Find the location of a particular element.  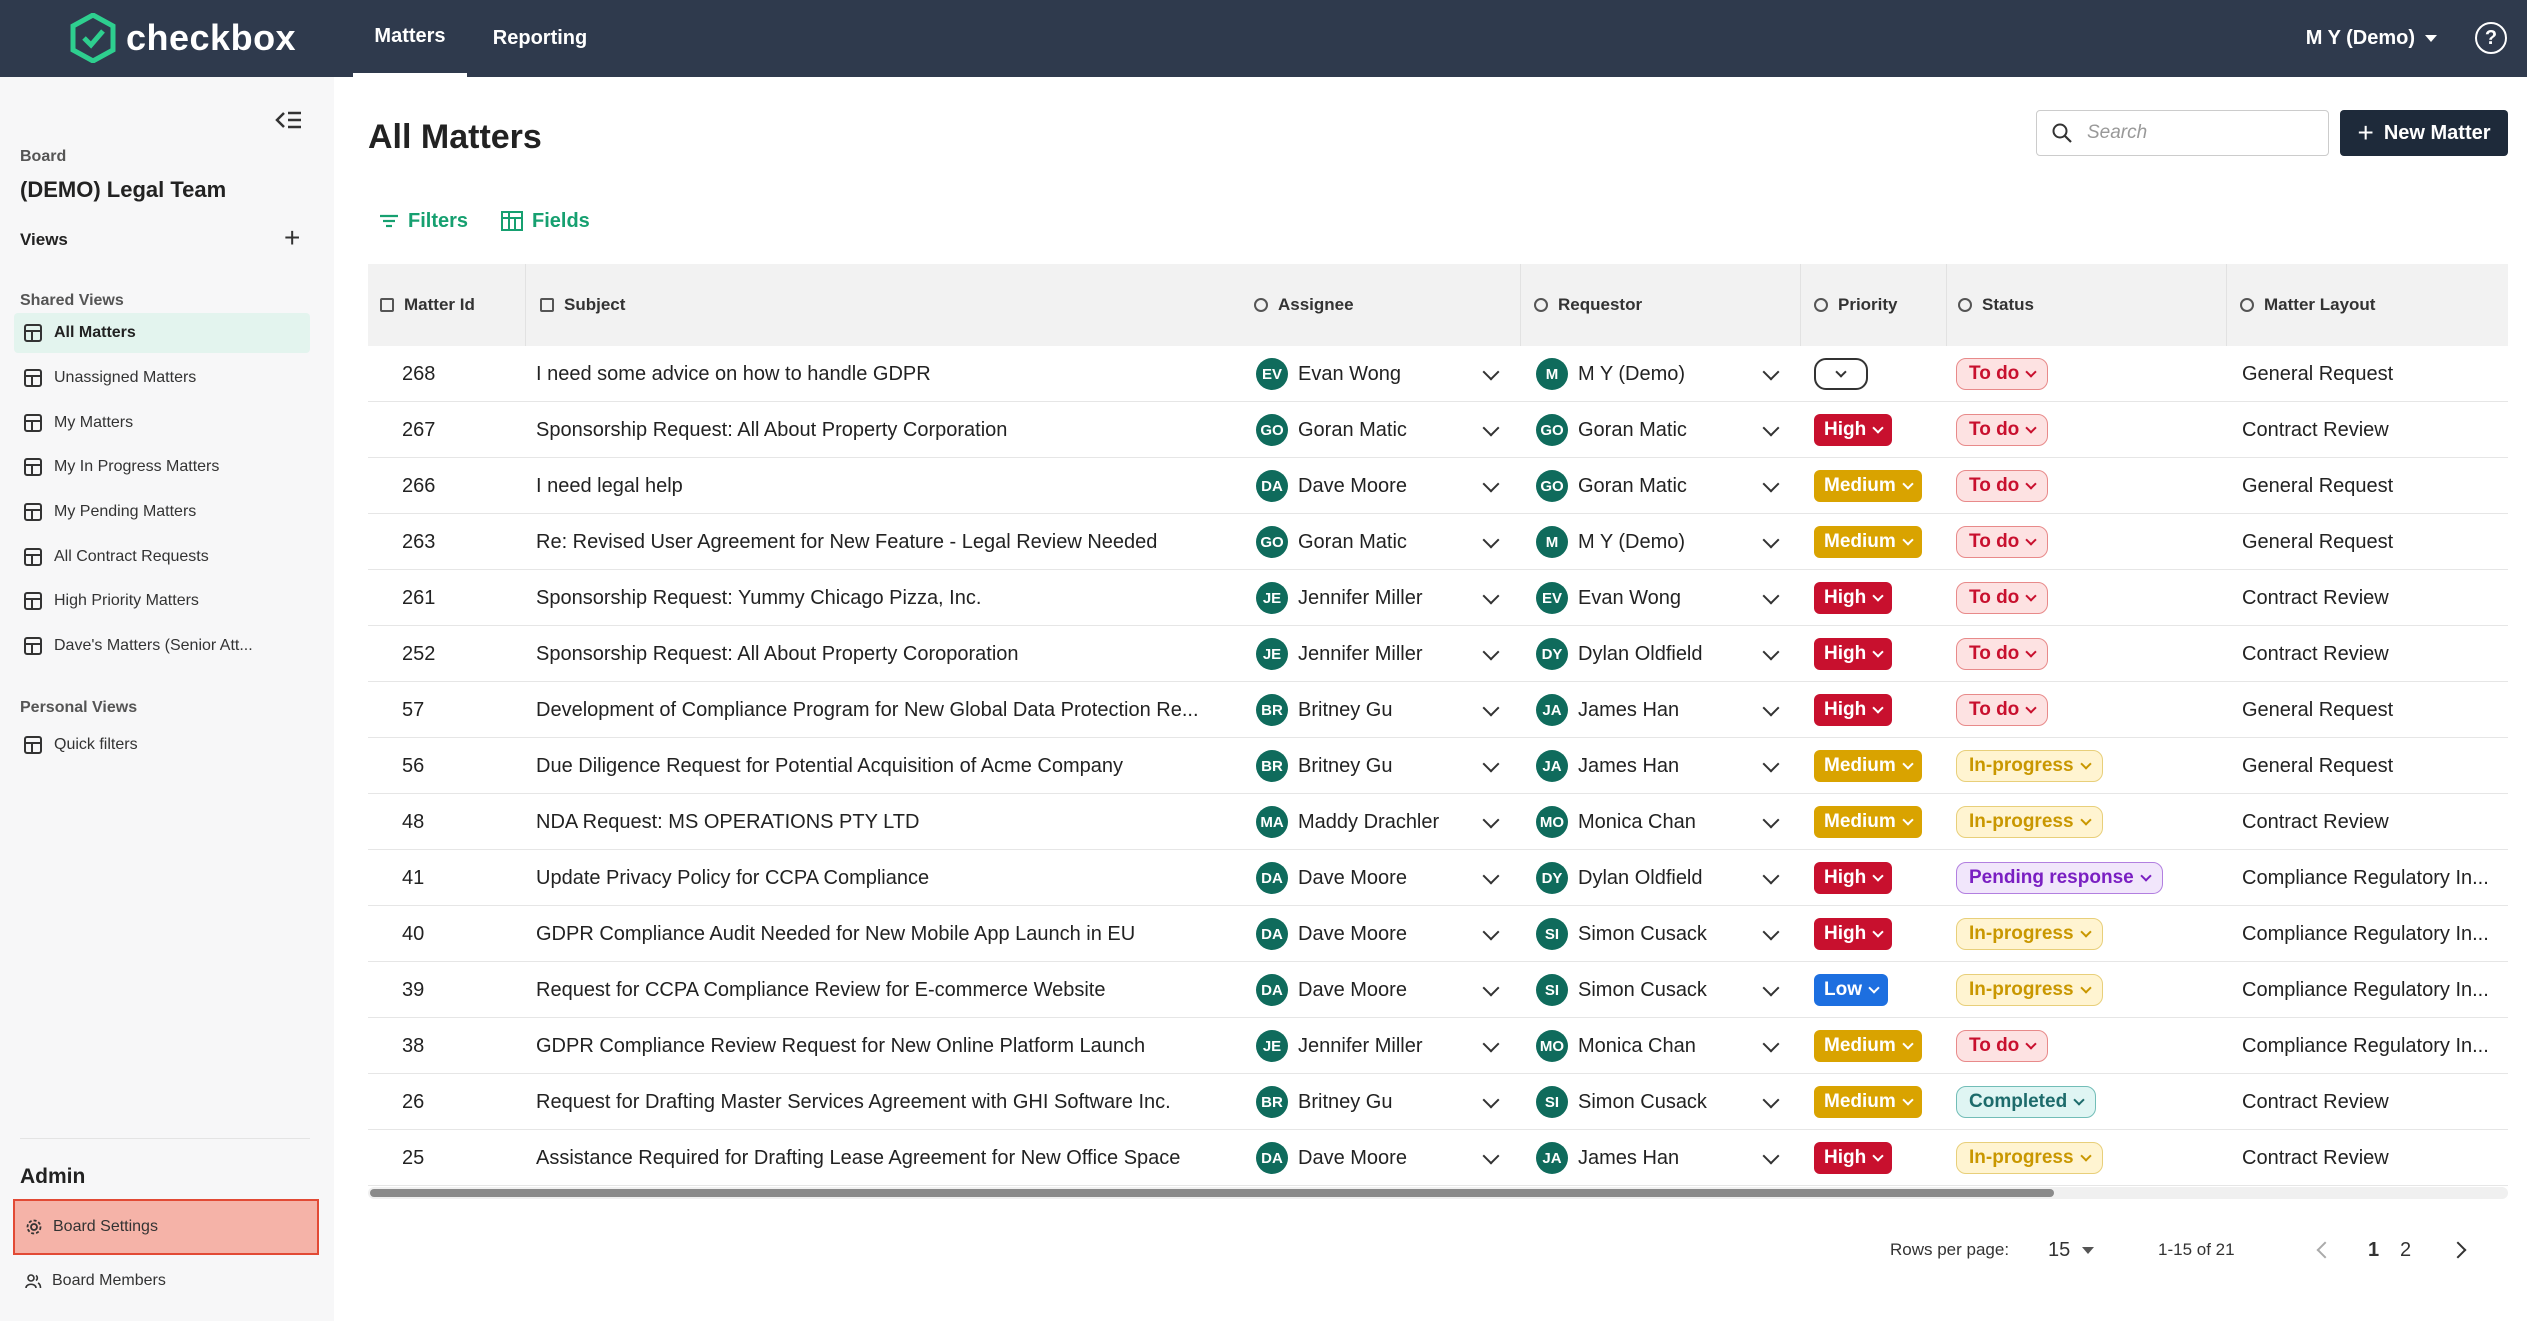

sidebar-item-all-contract-requests: All Contract Requests is located at coordinates (162, 557).